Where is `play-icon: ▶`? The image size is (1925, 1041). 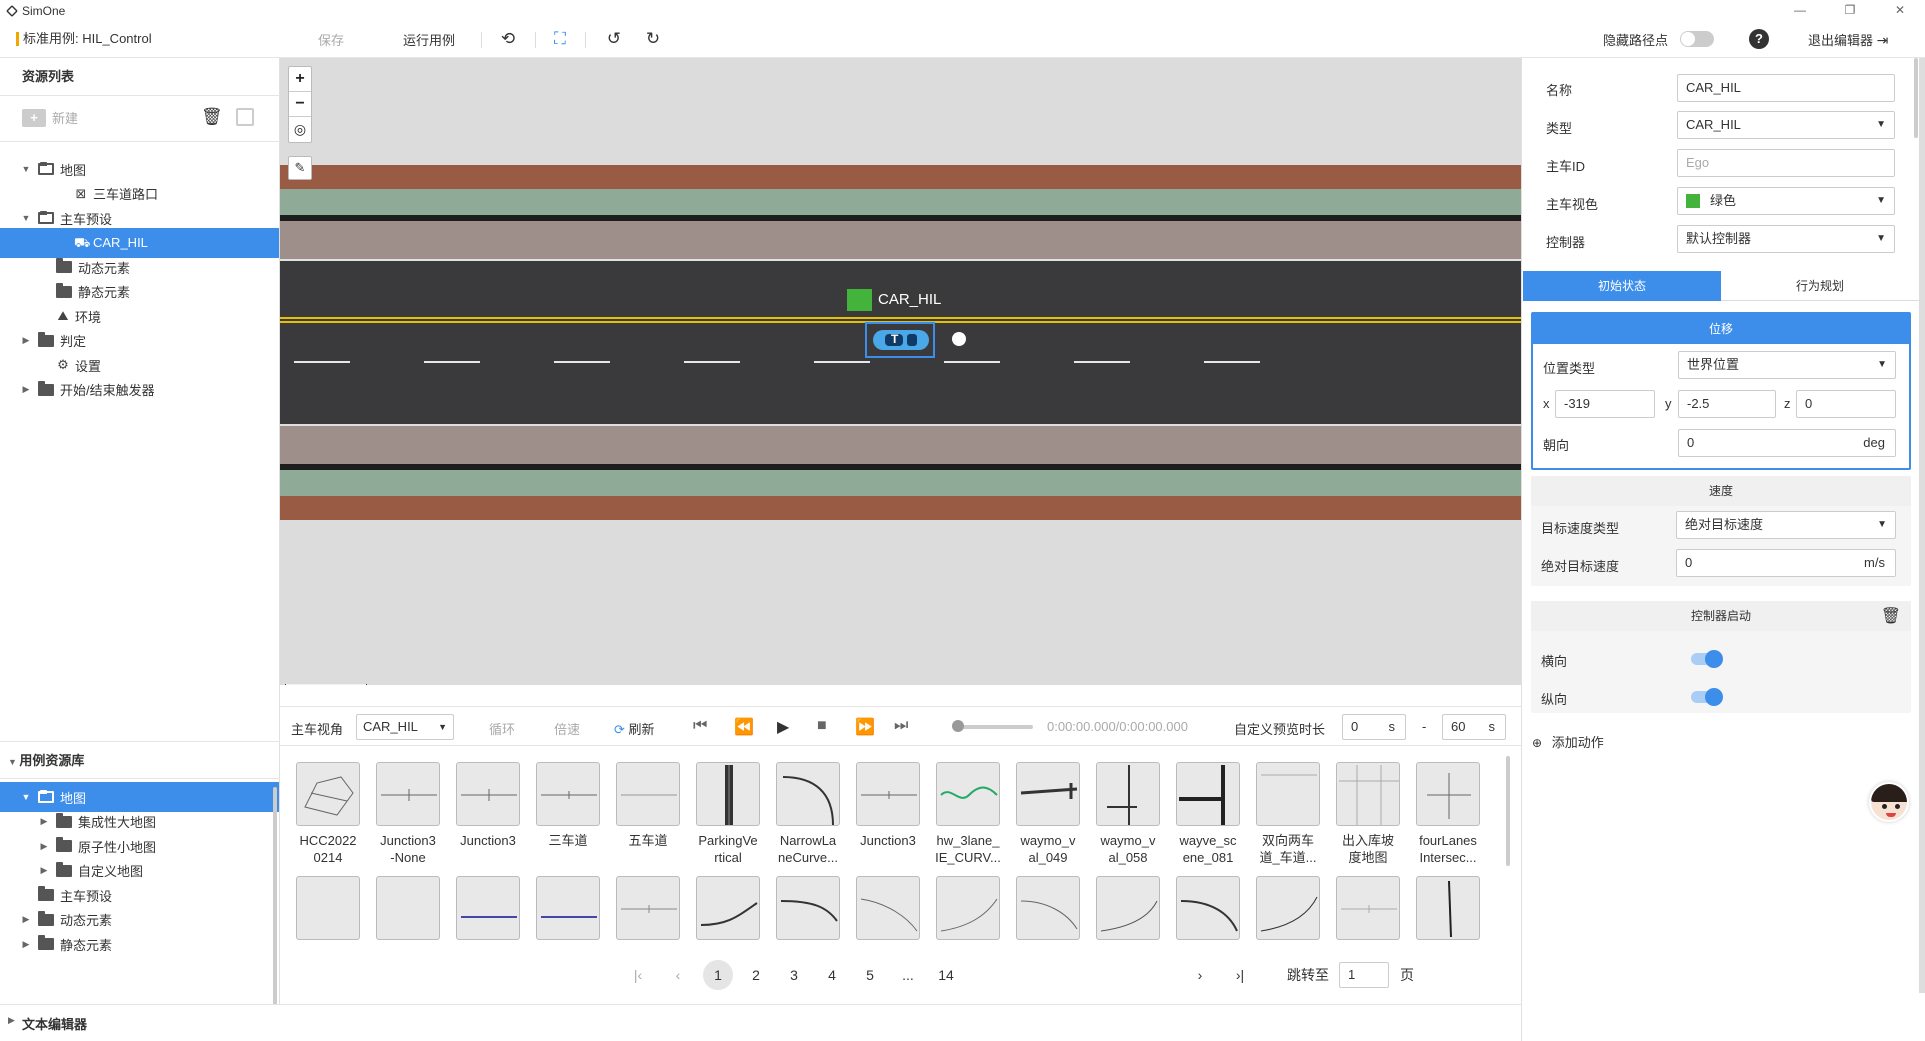
play-icon: ▶ is located at coordinates (783, 727).